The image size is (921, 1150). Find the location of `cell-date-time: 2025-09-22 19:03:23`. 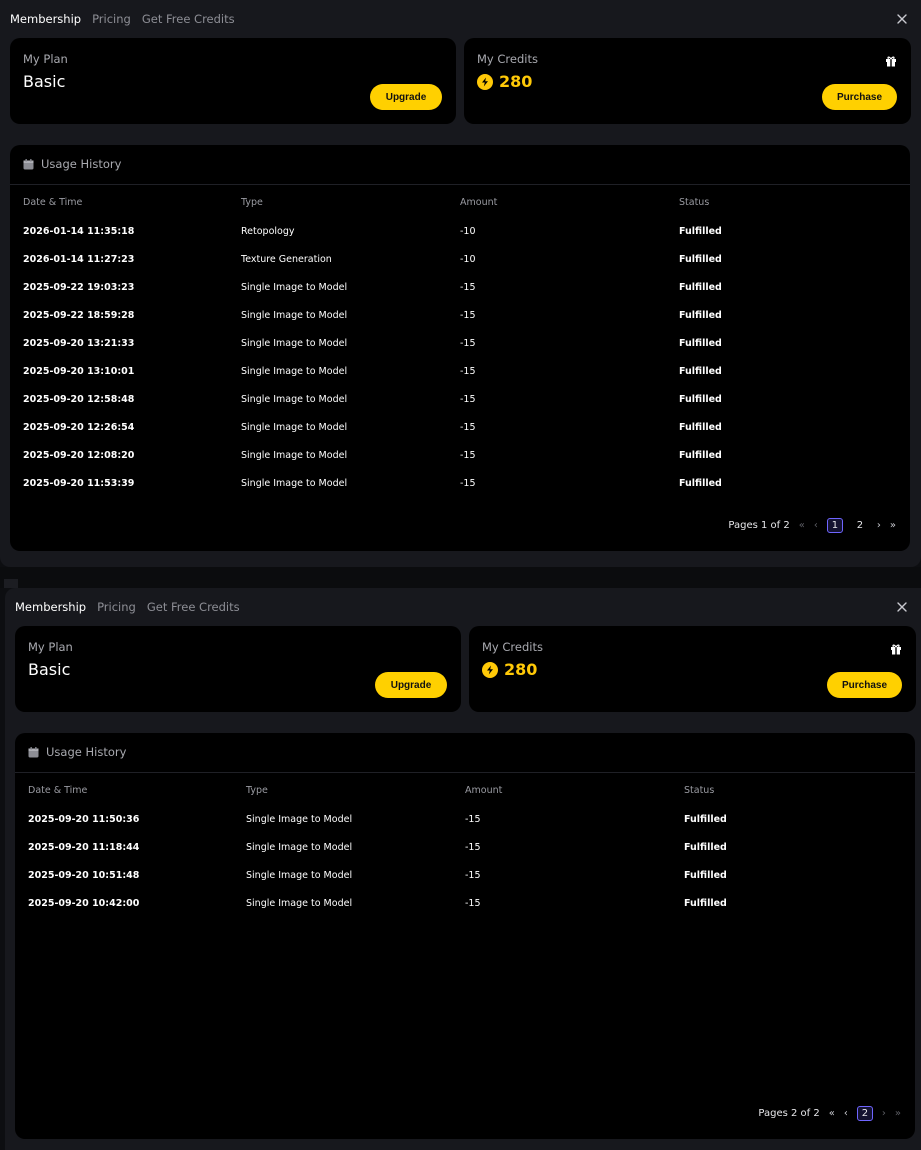

cell-date-time: 2025-09-22 19:03:23 is located at coordinates (79, 287).